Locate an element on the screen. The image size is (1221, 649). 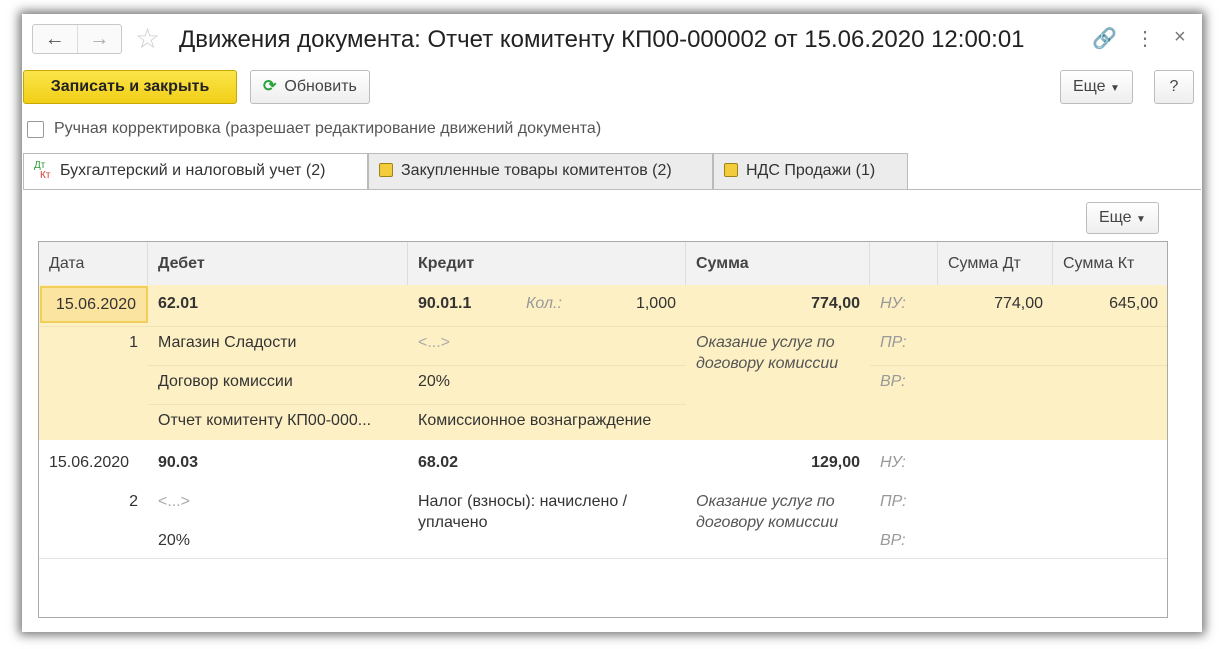
cell-debit-subconto: <...> is located at coordinates (278, 502).